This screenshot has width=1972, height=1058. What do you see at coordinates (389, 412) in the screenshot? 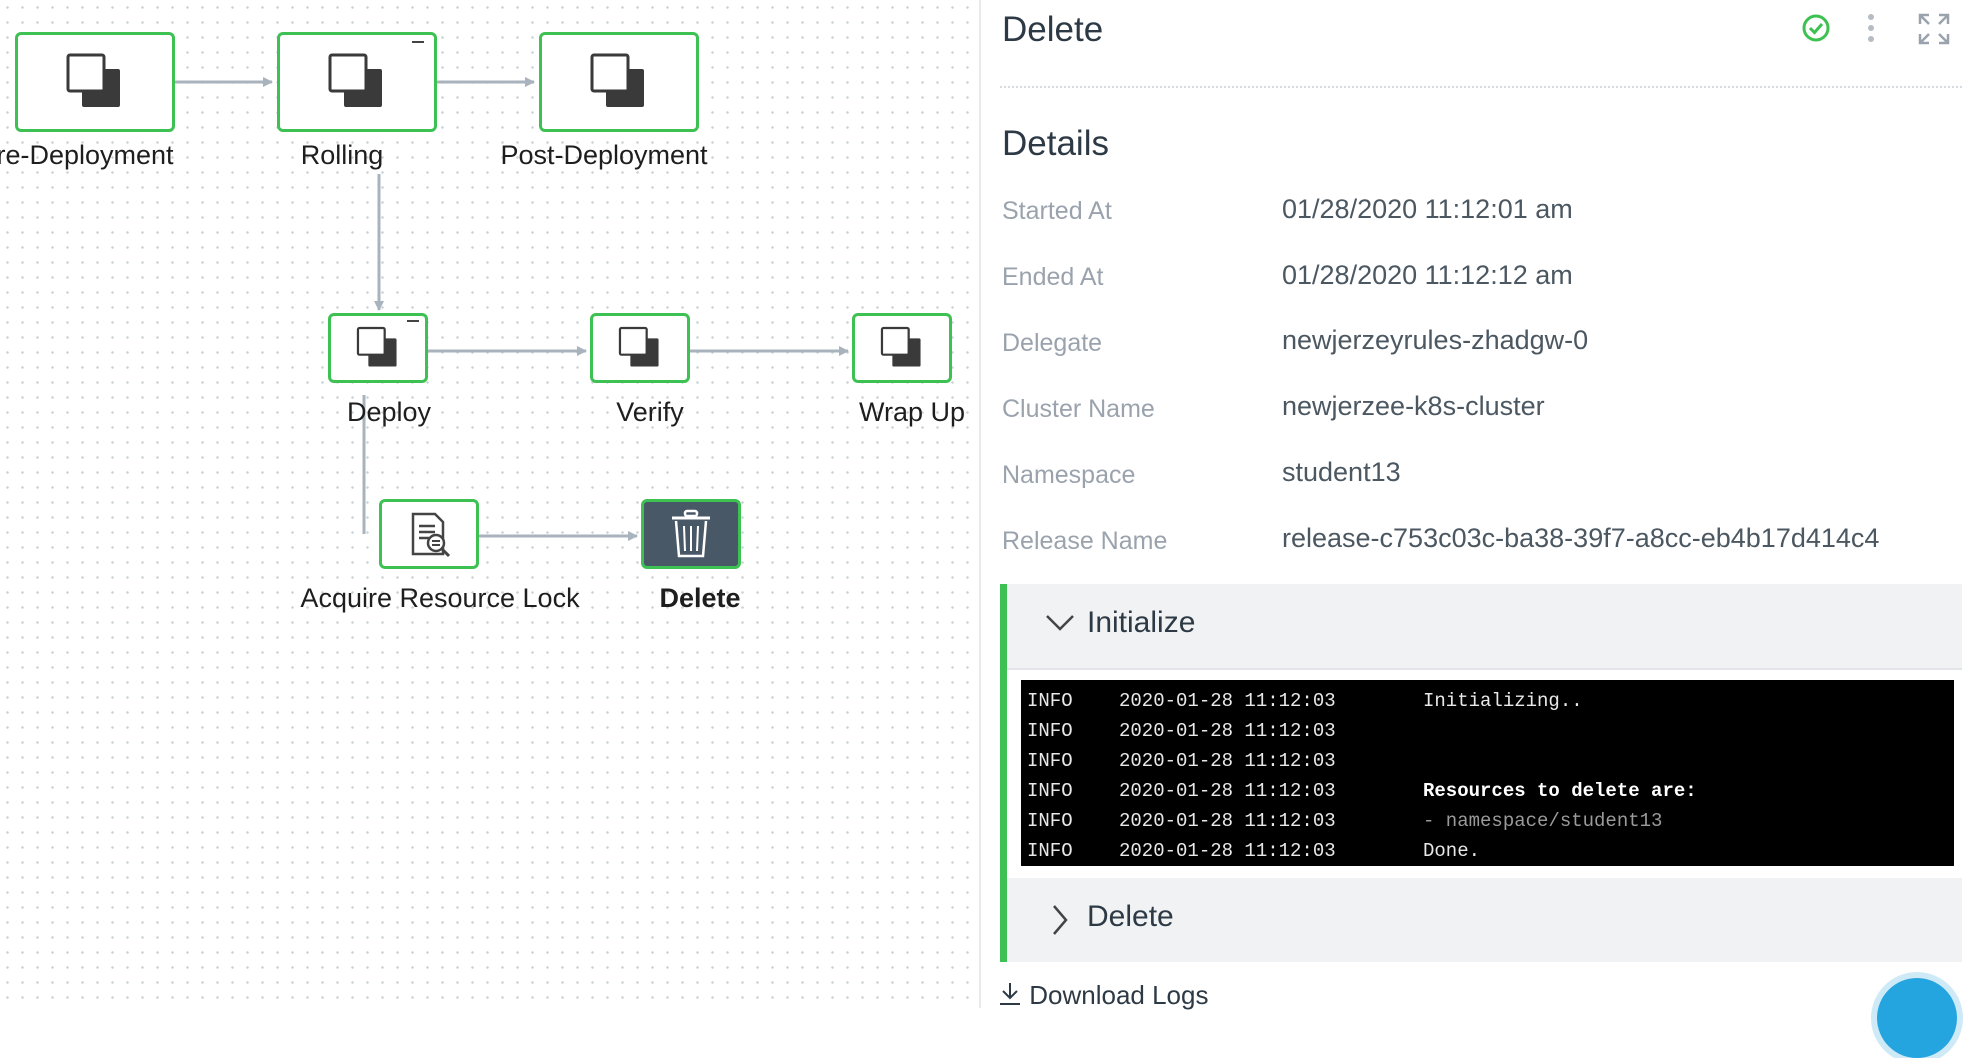
I see `node-label-deploy: Deploy` at bounding box center [389, 412].